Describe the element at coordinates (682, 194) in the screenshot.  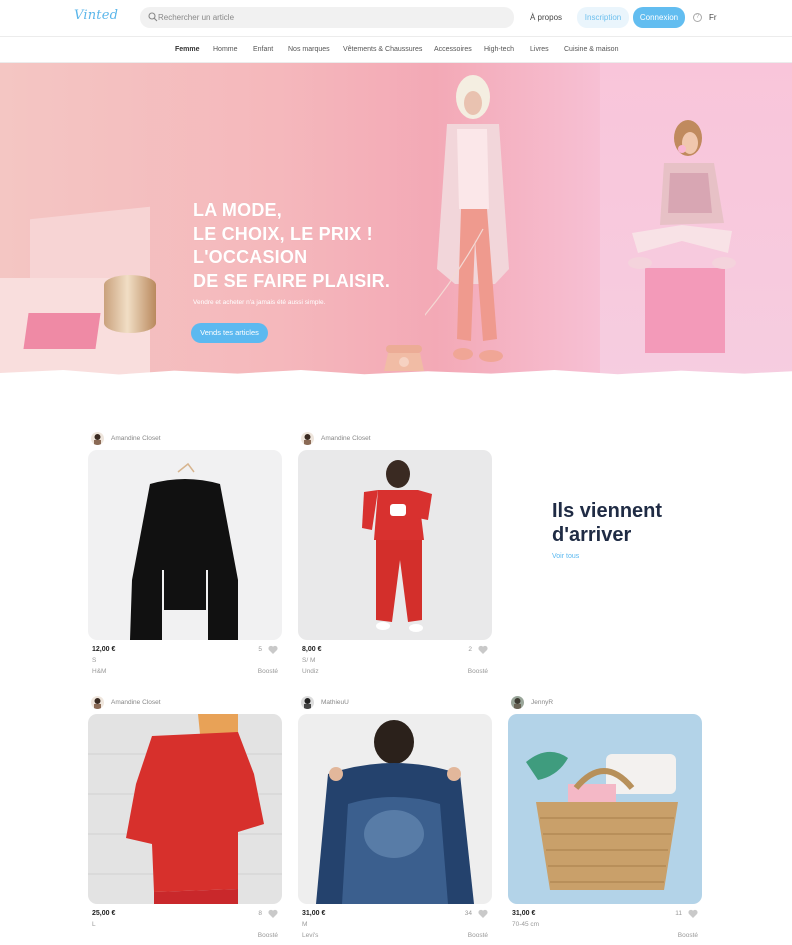
I see `model-sitting-image` at that location.